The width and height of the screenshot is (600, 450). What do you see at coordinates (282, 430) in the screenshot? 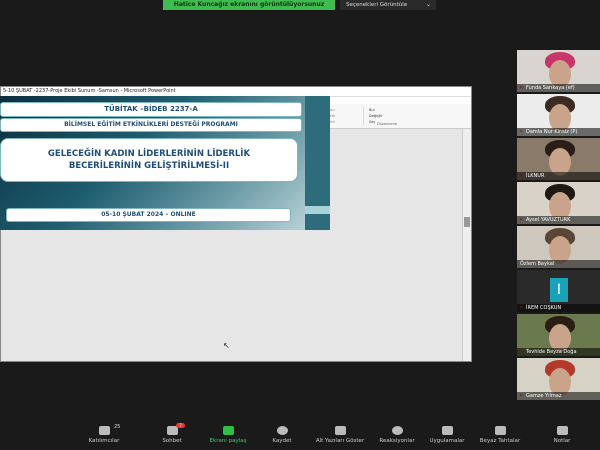
I see `record-icon` at bounding box center [282, 430].